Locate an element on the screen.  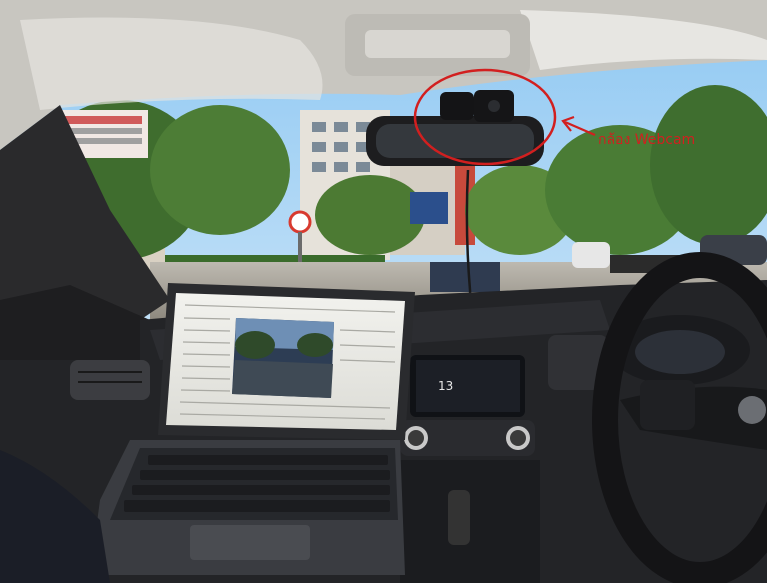
air-vent-left is located at coordinates (110, 380).